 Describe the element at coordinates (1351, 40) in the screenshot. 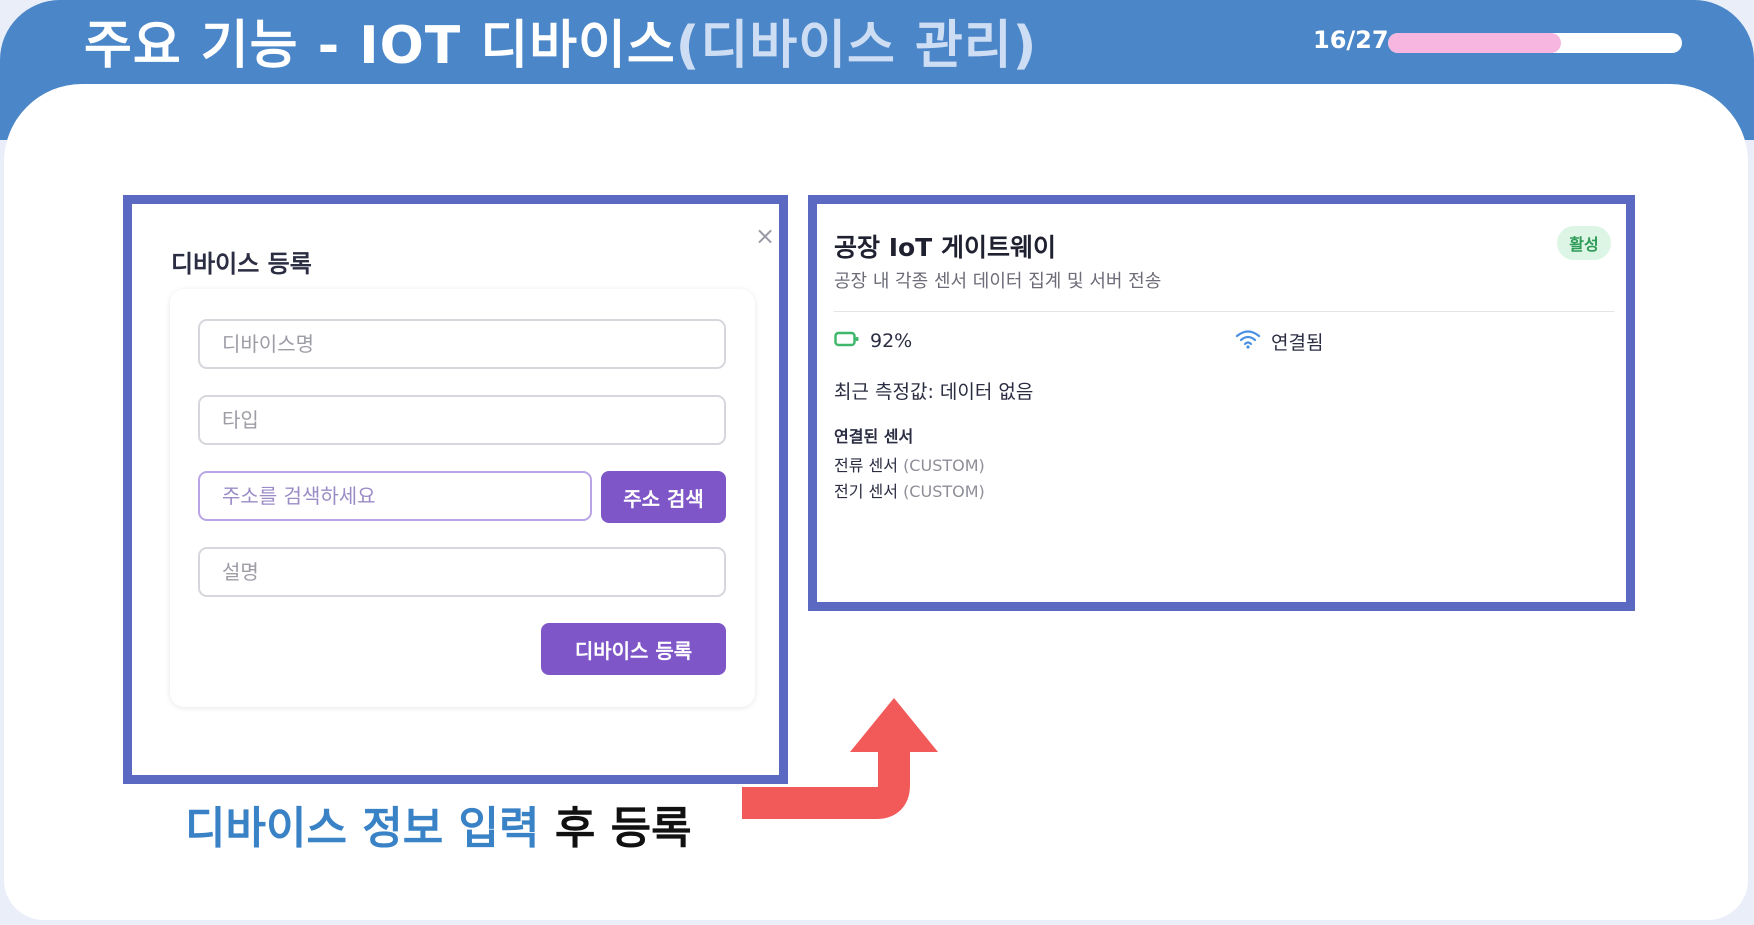

I see `page-number: 16/27` at that location.